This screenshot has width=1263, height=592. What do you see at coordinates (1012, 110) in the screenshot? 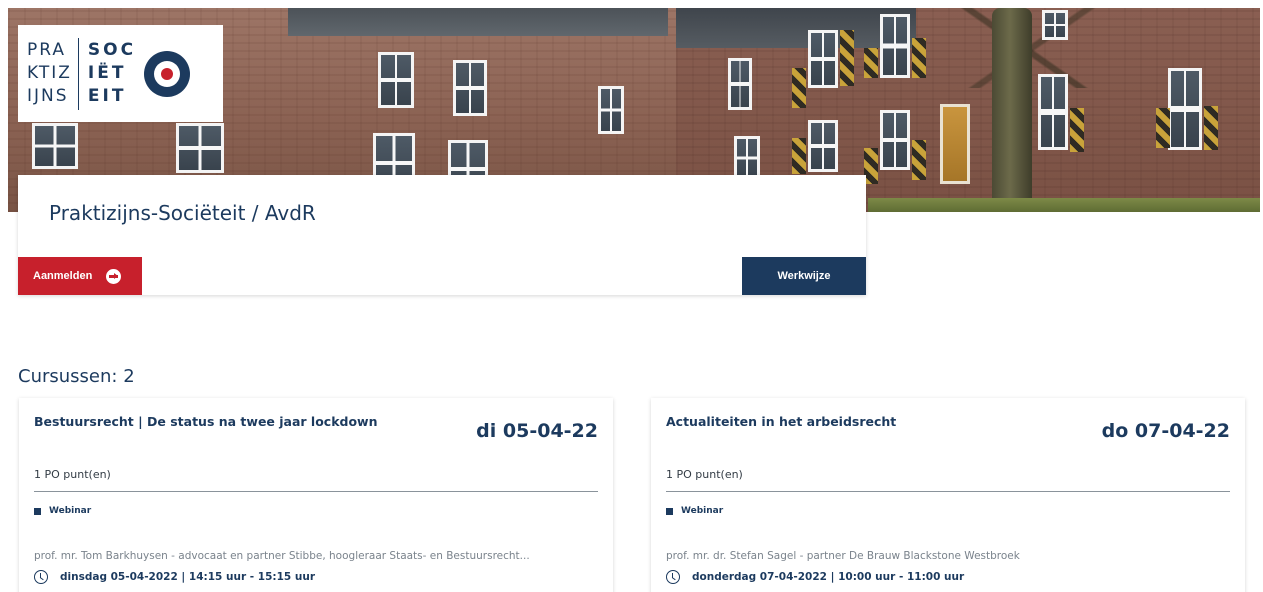
I see `tree-trunk` at bounding box center [1012, 110].